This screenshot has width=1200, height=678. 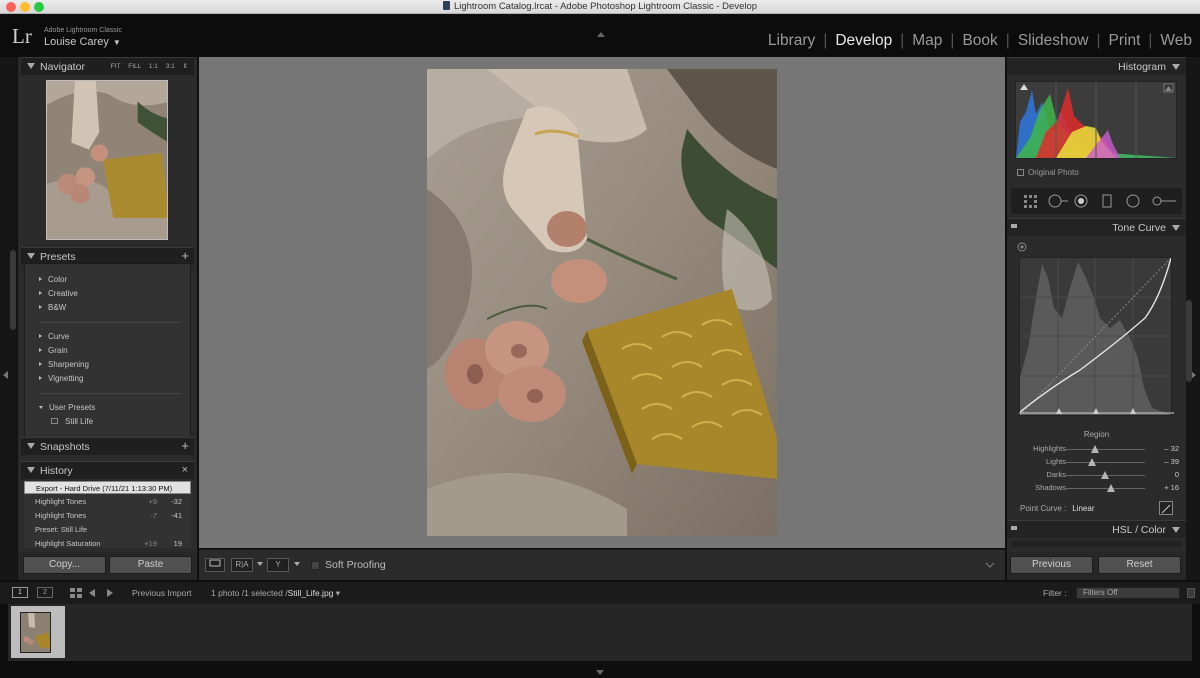 What do you see at coordinates (990, 565) in the screenshot?
I see `toolbar-options-chevron-icon` at bounding box center [990, 565].